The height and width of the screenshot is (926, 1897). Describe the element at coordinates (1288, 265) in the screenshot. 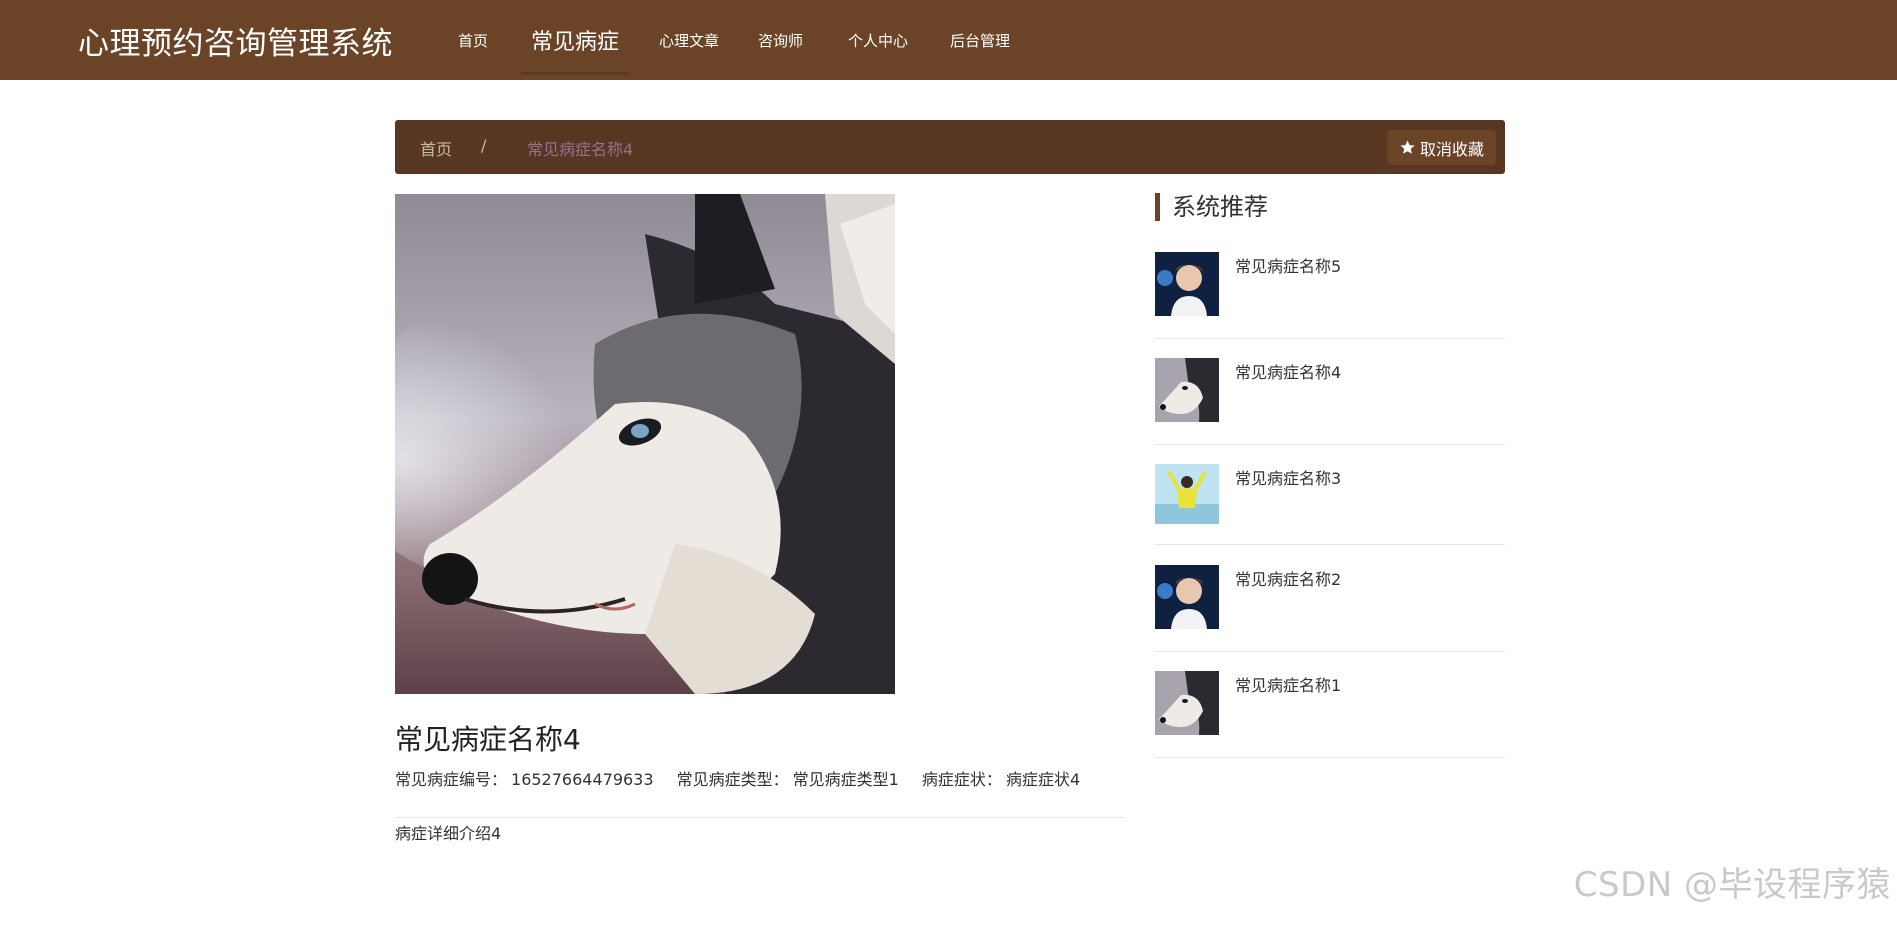

I see `recommend-item-name: 常见病症名称5` at that location.